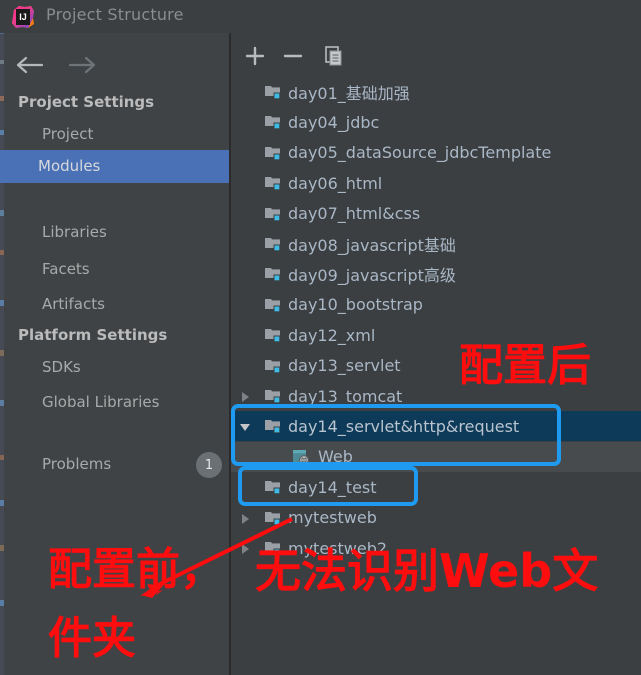 The image size is (641, 675). I want to click on highlight-box-day14-test, so click(328, 486).